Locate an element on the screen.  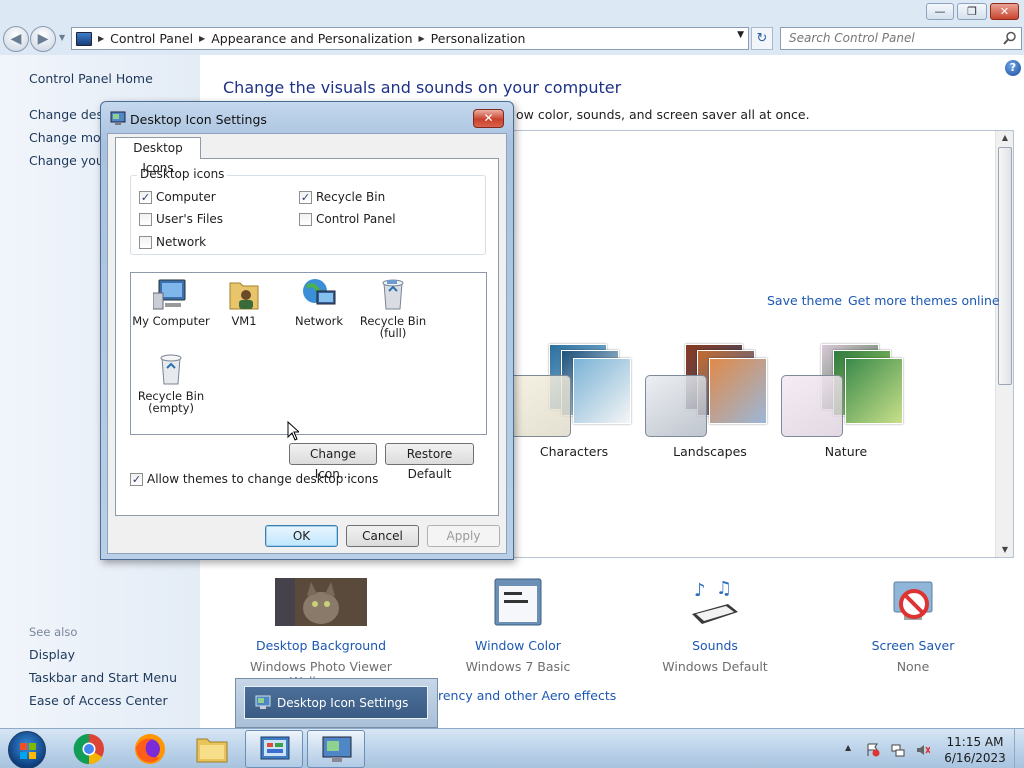
clock-time: 11:15 AM is located at coordinates (975, 742).